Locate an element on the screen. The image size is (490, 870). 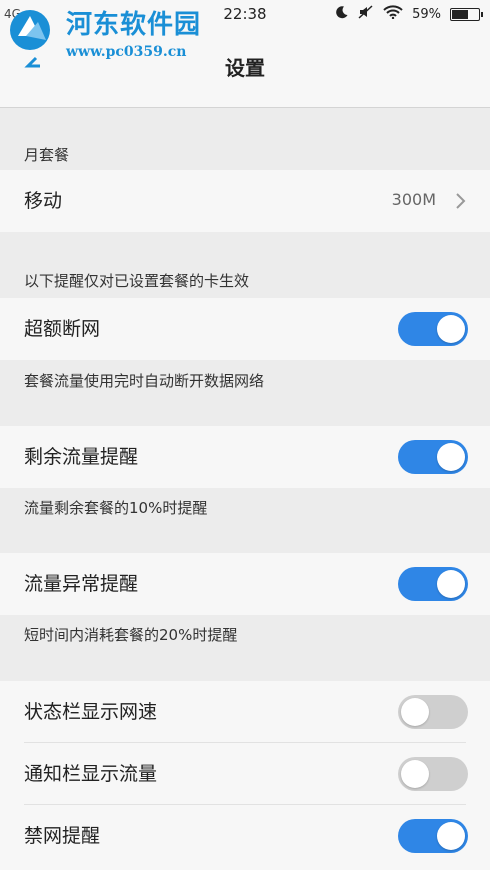
remaining-data-reminder-toggle is located at coordinates (433, 457).